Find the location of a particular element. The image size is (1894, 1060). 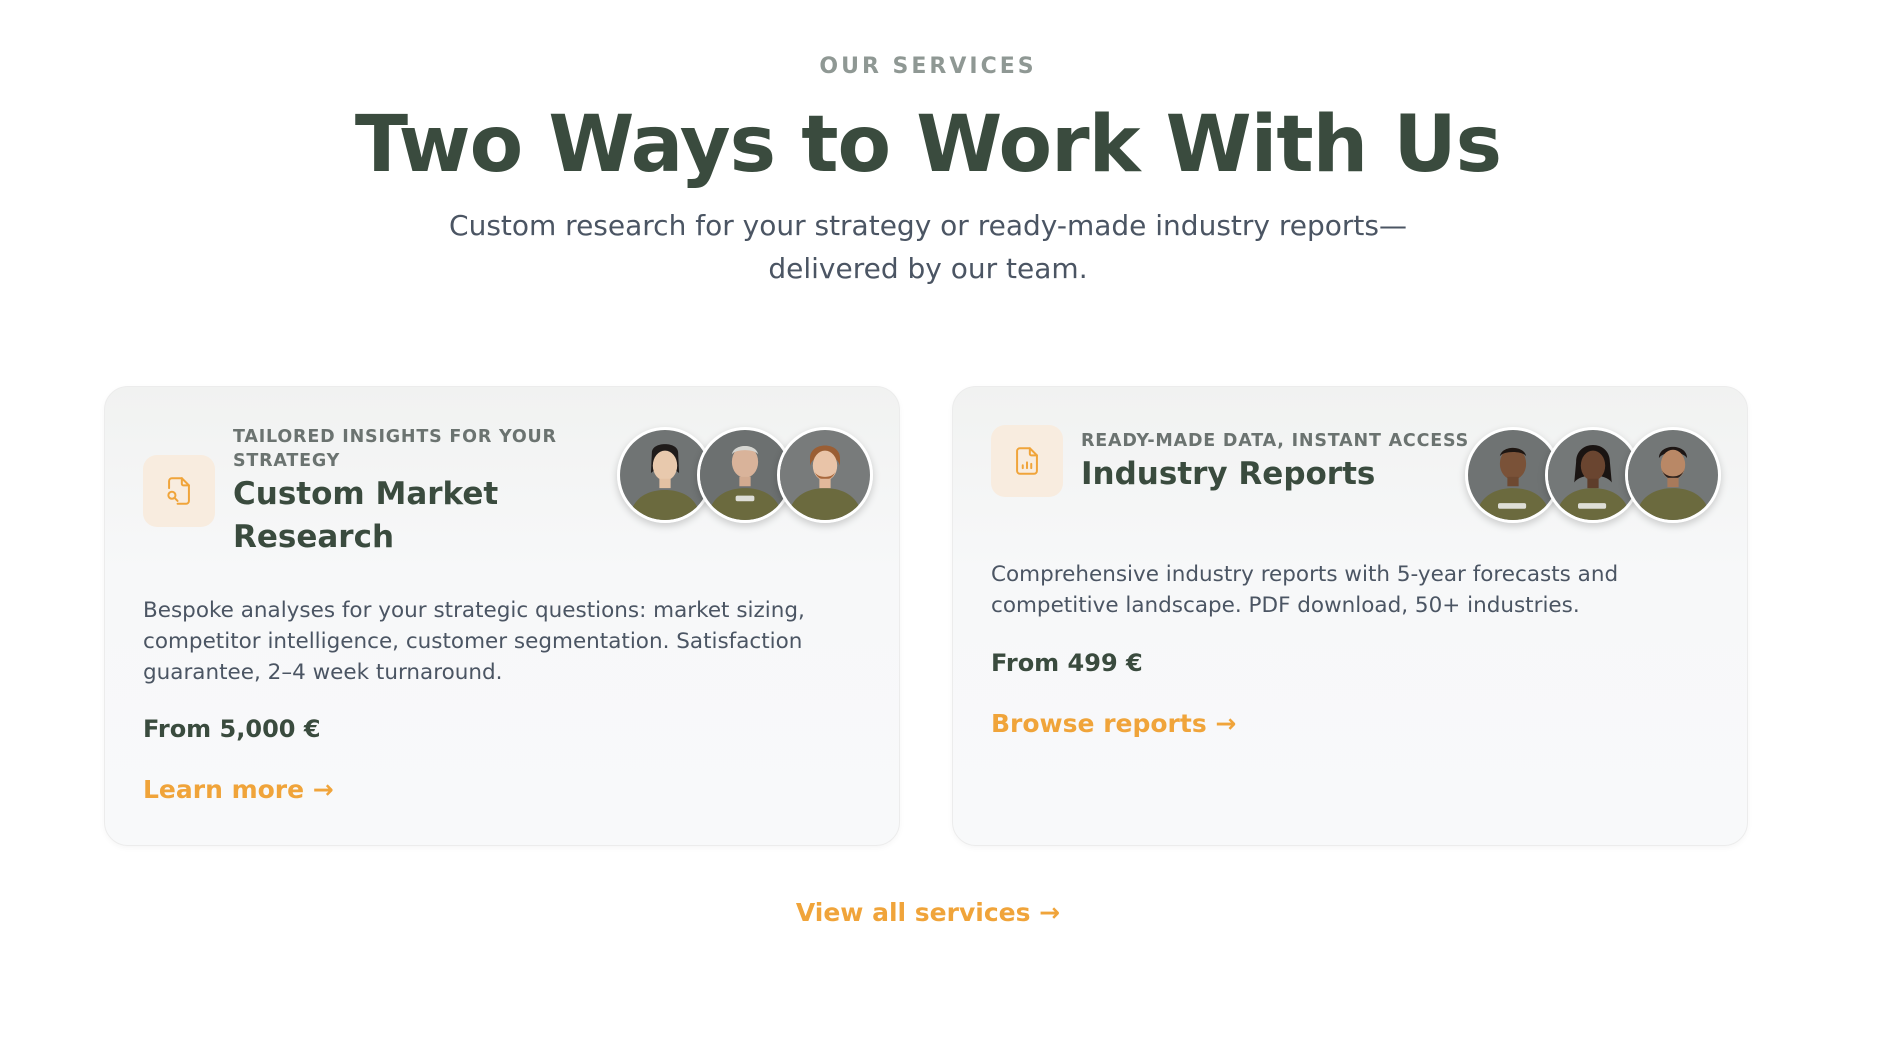

card-title: Industry Reports is located at coordinates (1228, 474).